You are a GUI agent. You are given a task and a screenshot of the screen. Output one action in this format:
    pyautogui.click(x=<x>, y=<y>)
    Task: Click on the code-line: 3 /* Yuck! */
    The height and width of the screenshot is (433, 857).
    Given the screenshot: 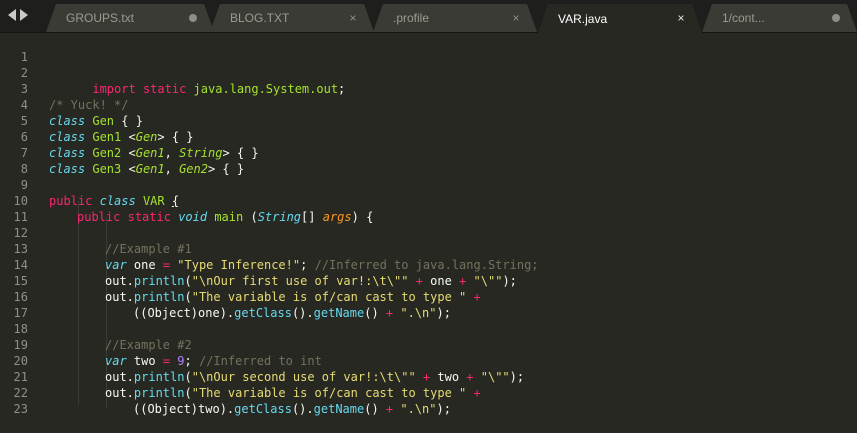 What is the action you would take?
    pyautogui.click(x=428, y=88)
    